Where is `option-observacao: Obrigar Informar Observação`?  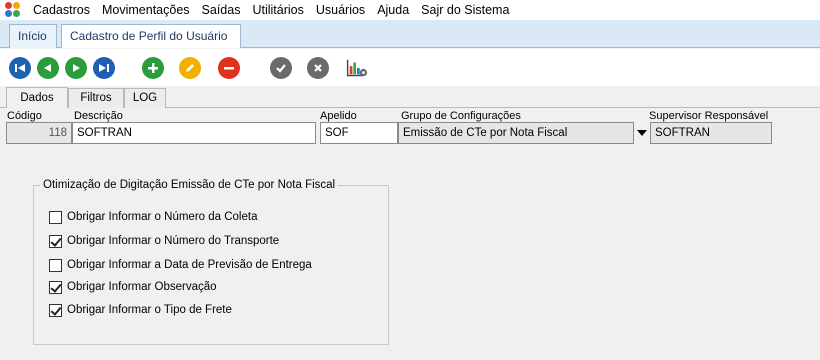
option-observacao: Obrigar Informar Observação is located at coordinates (133, 287).